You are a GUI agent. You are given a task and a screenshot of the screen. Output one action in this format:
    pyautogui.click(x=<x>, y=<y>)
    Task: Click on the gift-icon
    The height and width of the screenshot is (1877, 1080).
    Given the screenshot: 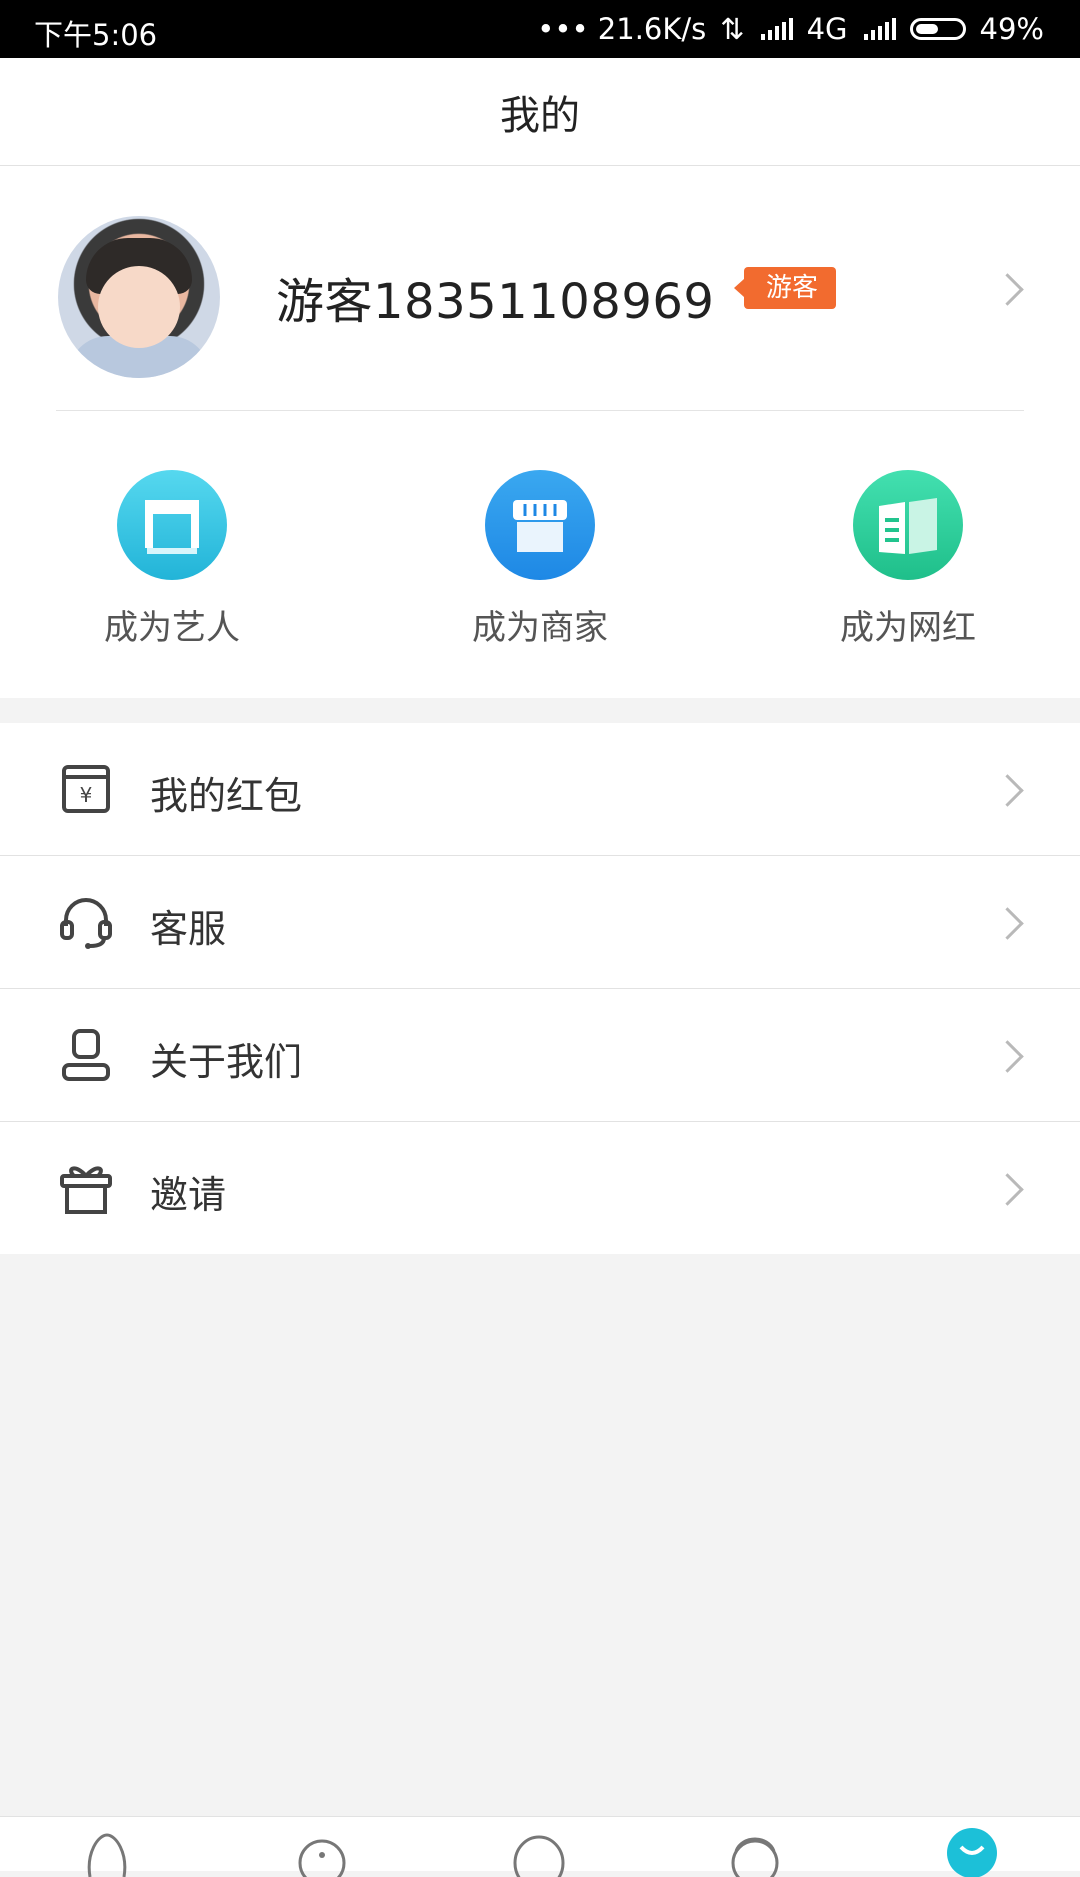 What is the action you would take?
    pyautogui.click(x=86, y=1190)
    